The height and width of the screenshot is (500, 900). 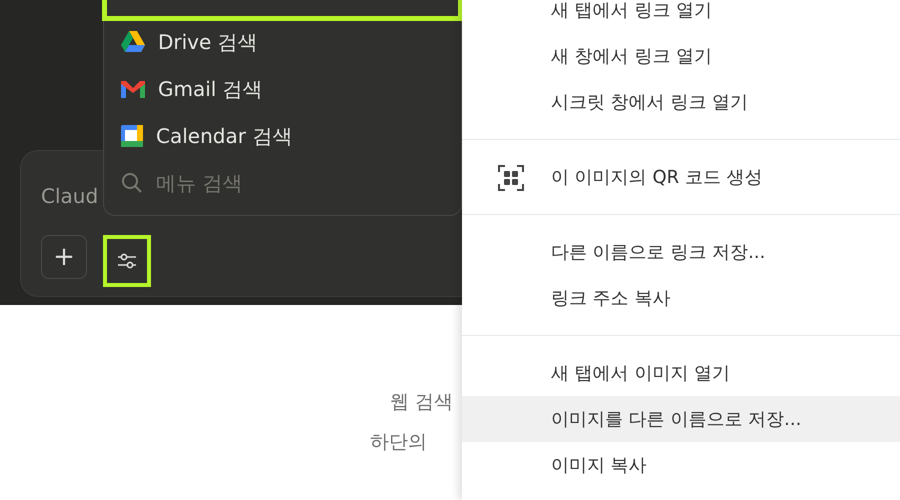 I want to click on page-text: 웹 검색, so click(x=422, y=402).